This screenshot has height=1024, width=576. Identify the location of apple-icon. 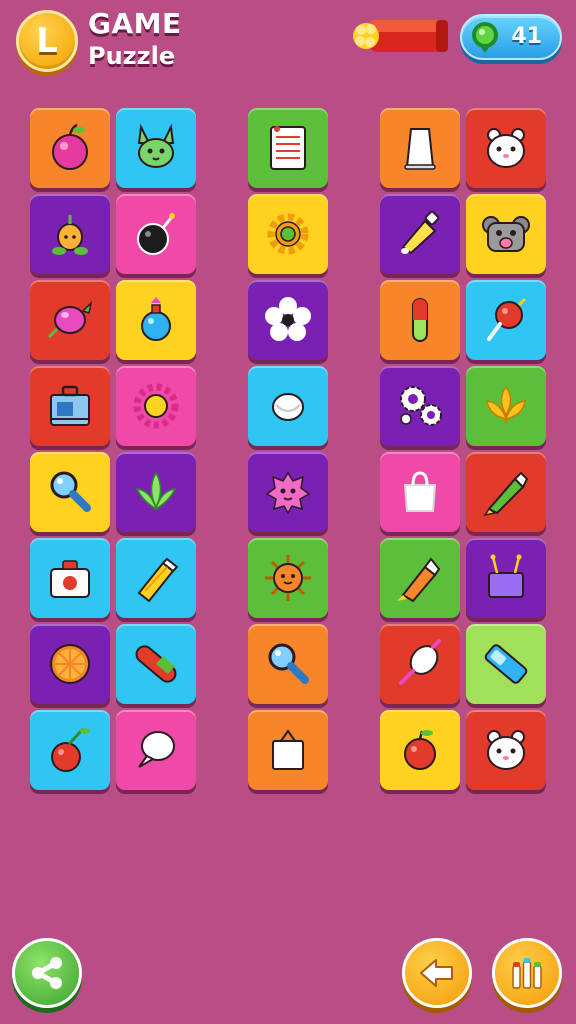
(420, 750).